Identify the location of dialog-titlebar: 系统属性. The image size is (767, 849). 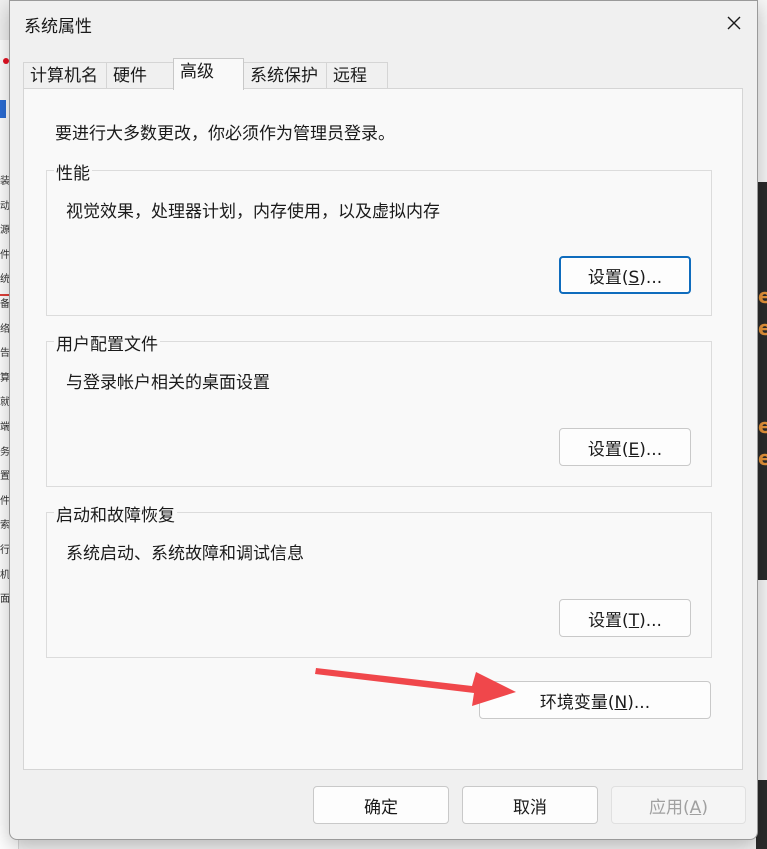
(383, 23).